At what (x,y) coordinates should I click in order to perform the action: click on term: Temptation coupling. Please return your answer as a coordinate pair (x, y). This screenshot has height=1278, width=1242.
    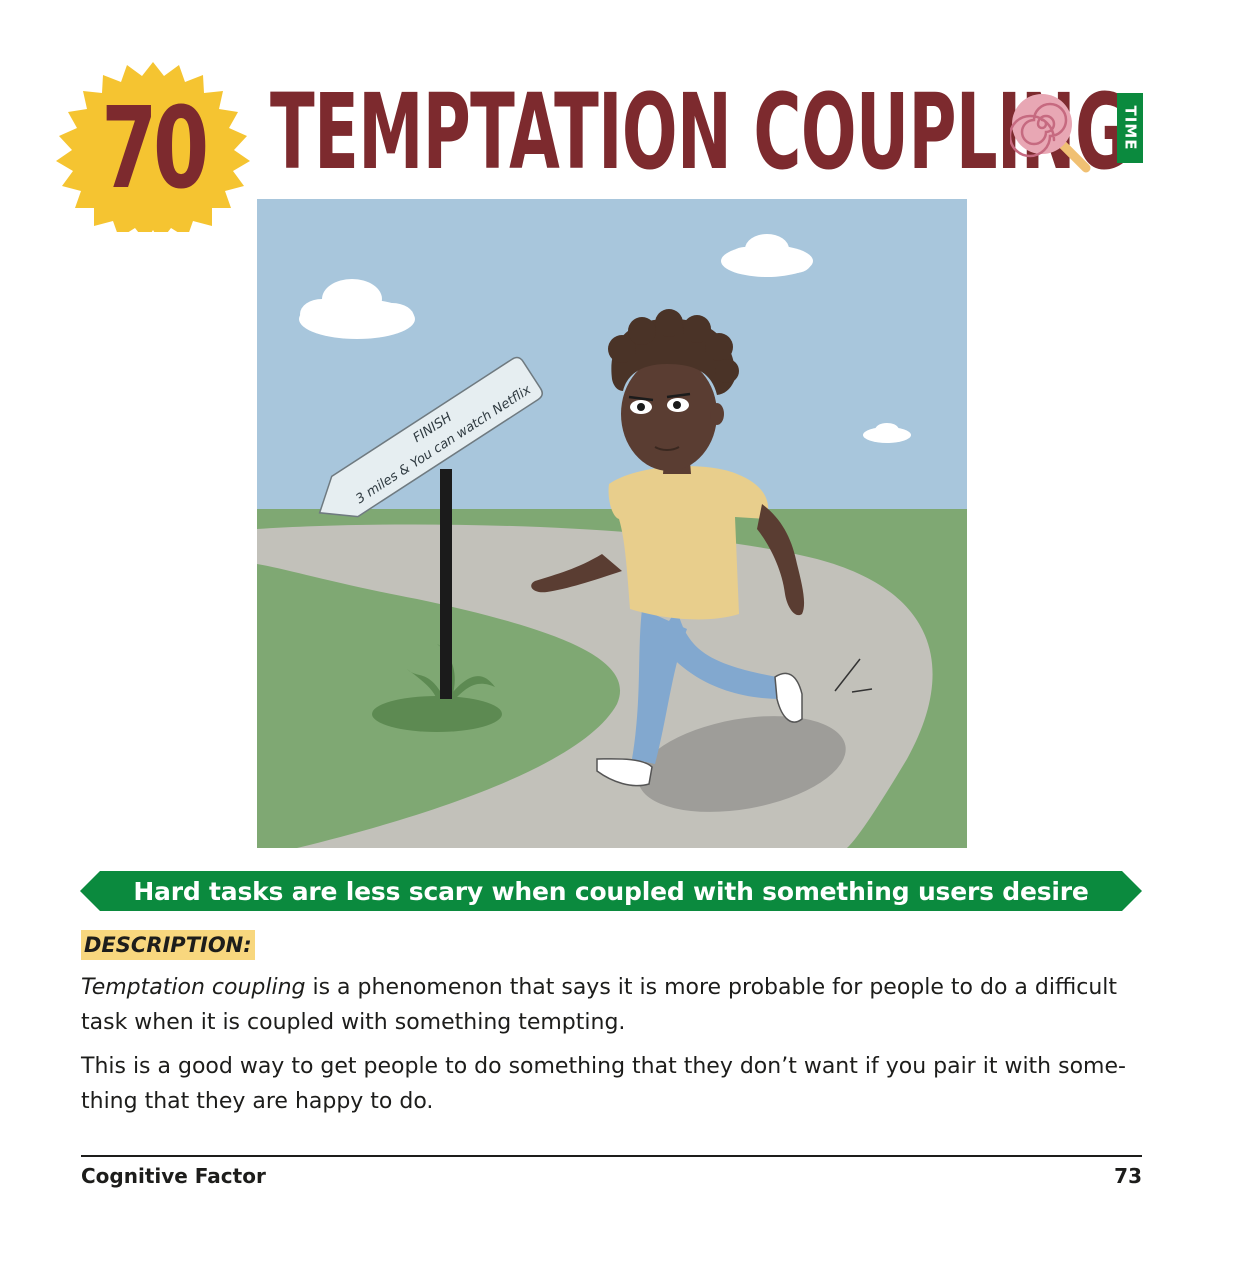
    Looking at the image, I should click on (193, 987).